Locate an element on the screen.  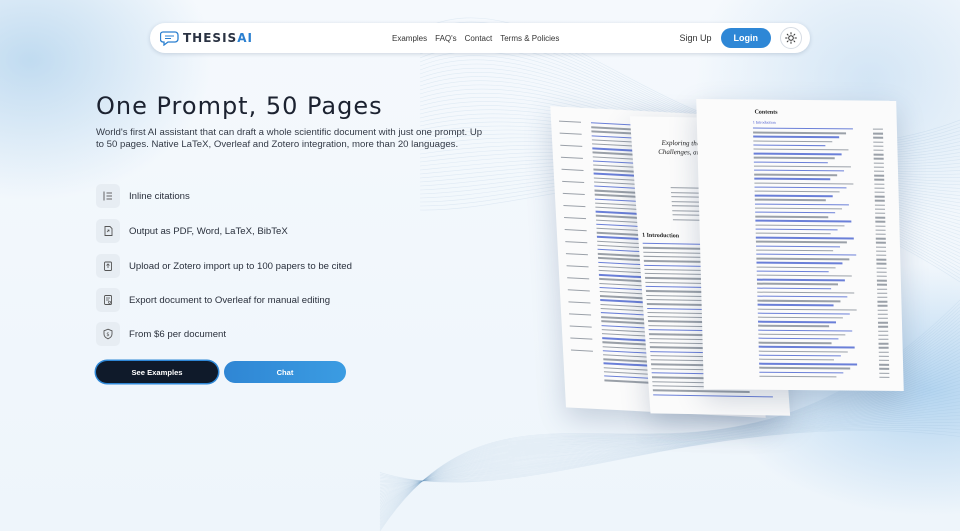
list-icon is located at coordinates (108, 196).